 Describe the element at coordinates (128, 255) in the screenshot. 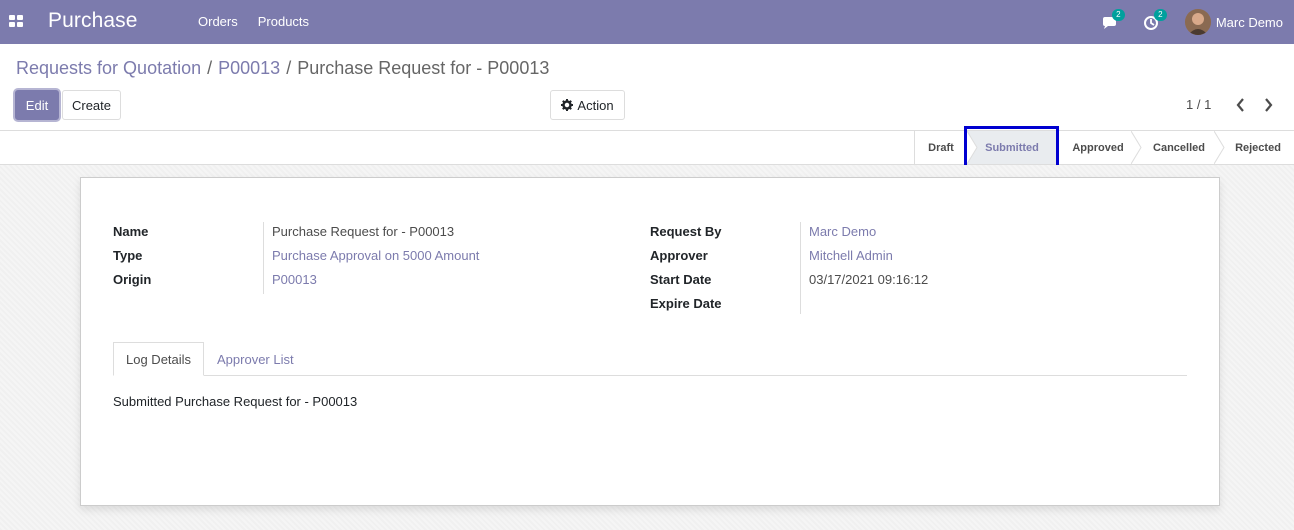

I see `type-label: Type` at that location.